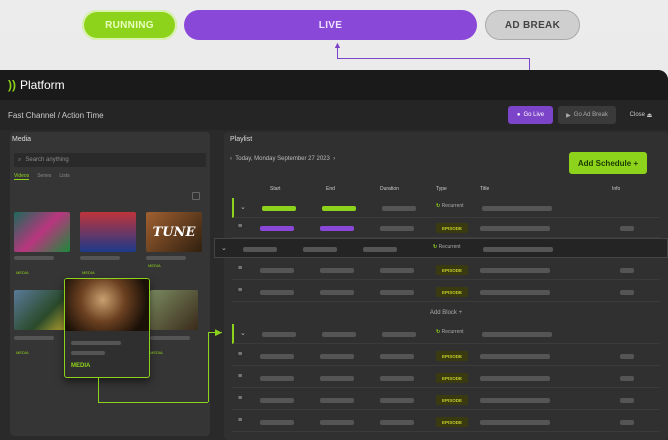  I want to click on state-running: RUNNING, so click(129, 25).